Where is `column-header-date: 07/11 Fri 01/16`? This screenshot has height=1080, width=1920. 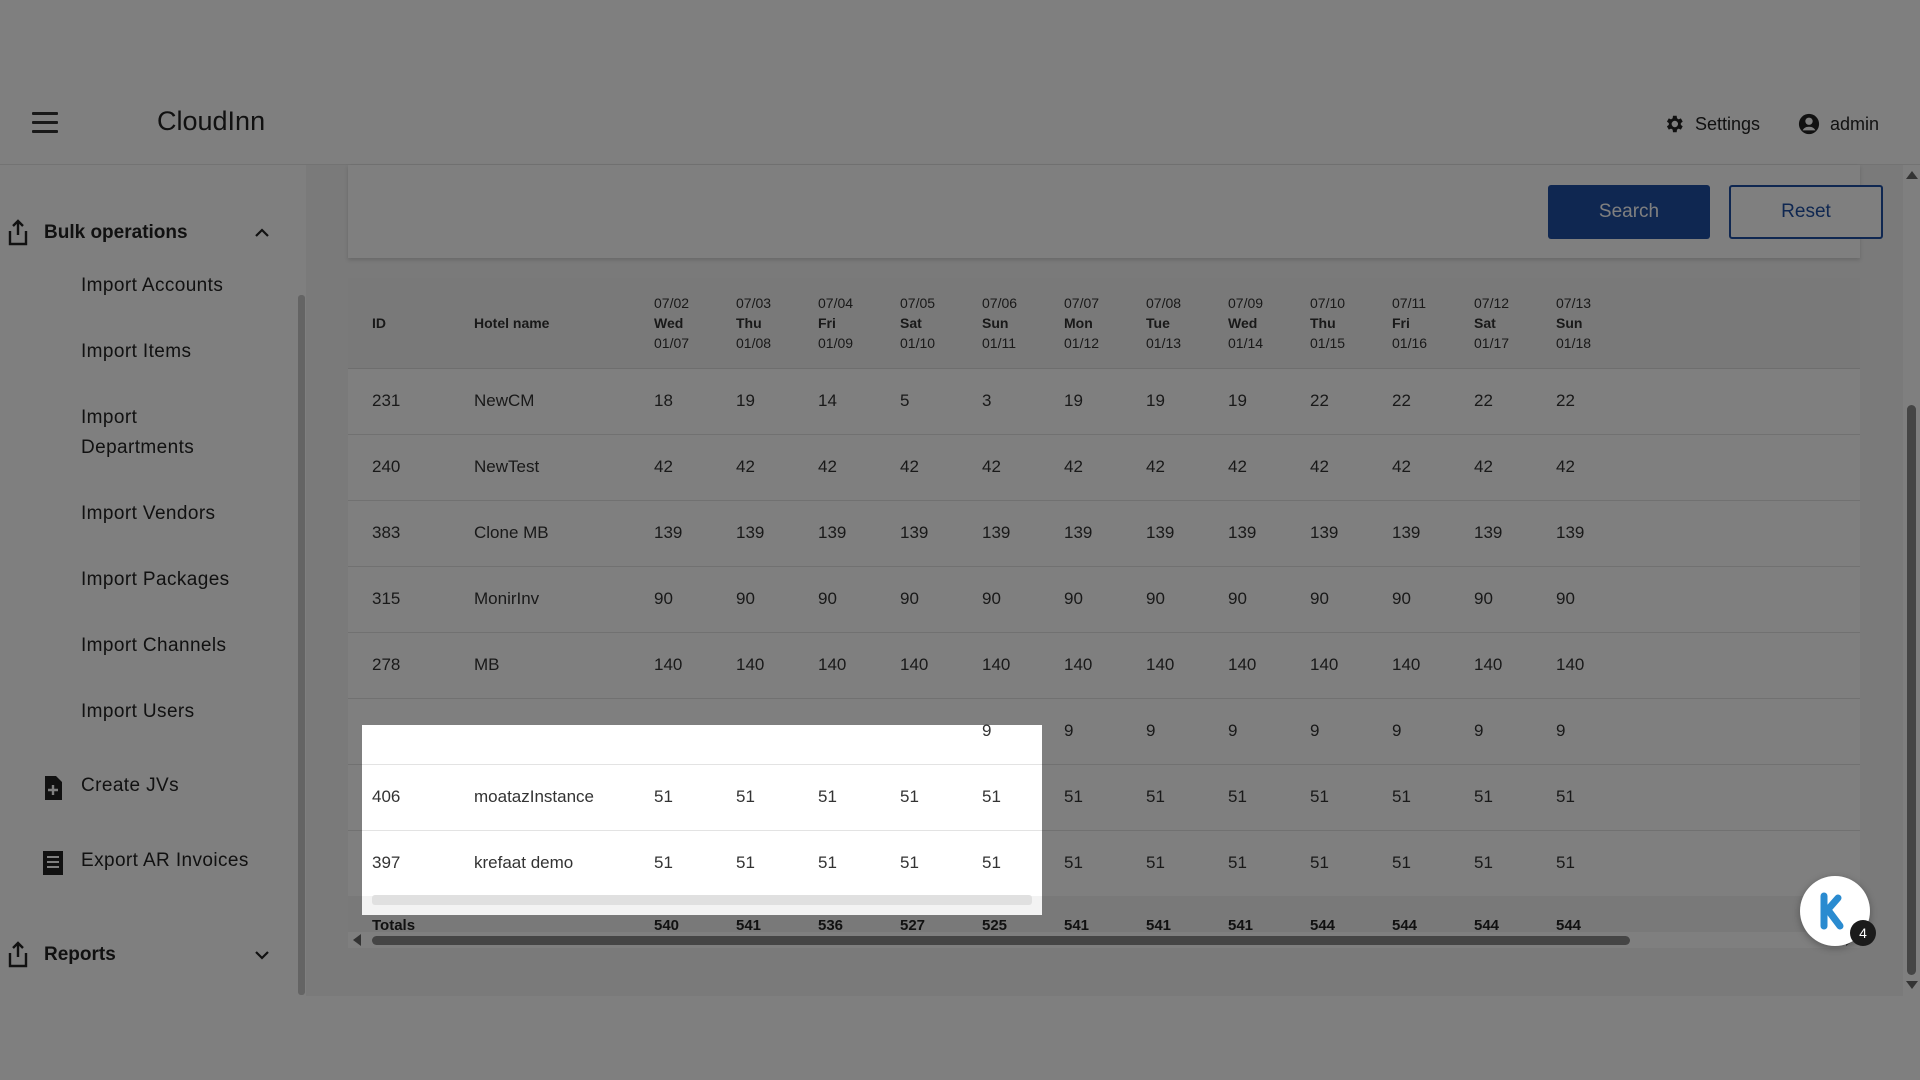 column-header-date: 07/11 Fri 01/16 is located at coordinates (1409, 323).